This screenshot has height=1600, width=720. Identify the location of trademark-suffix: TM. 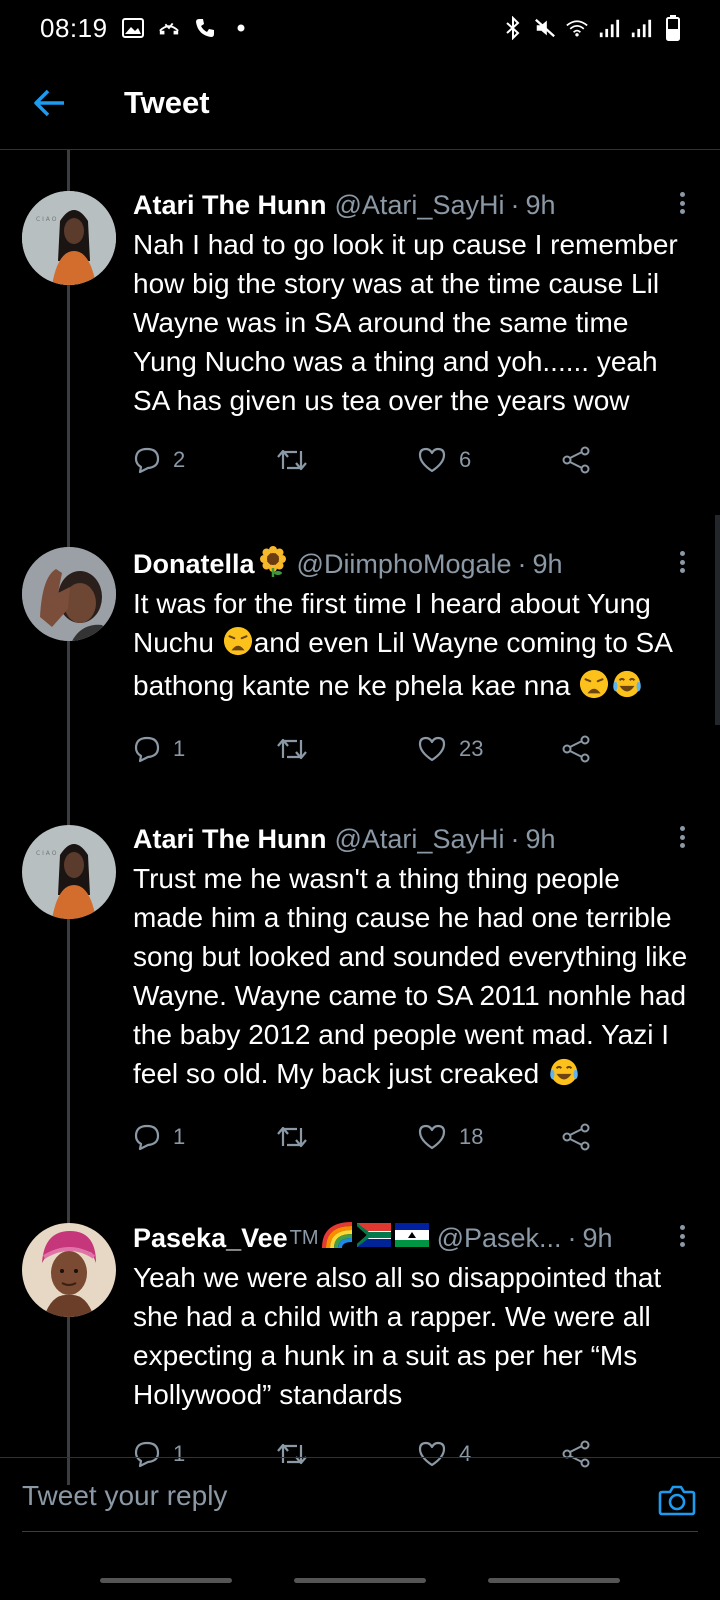
(304, 1237).